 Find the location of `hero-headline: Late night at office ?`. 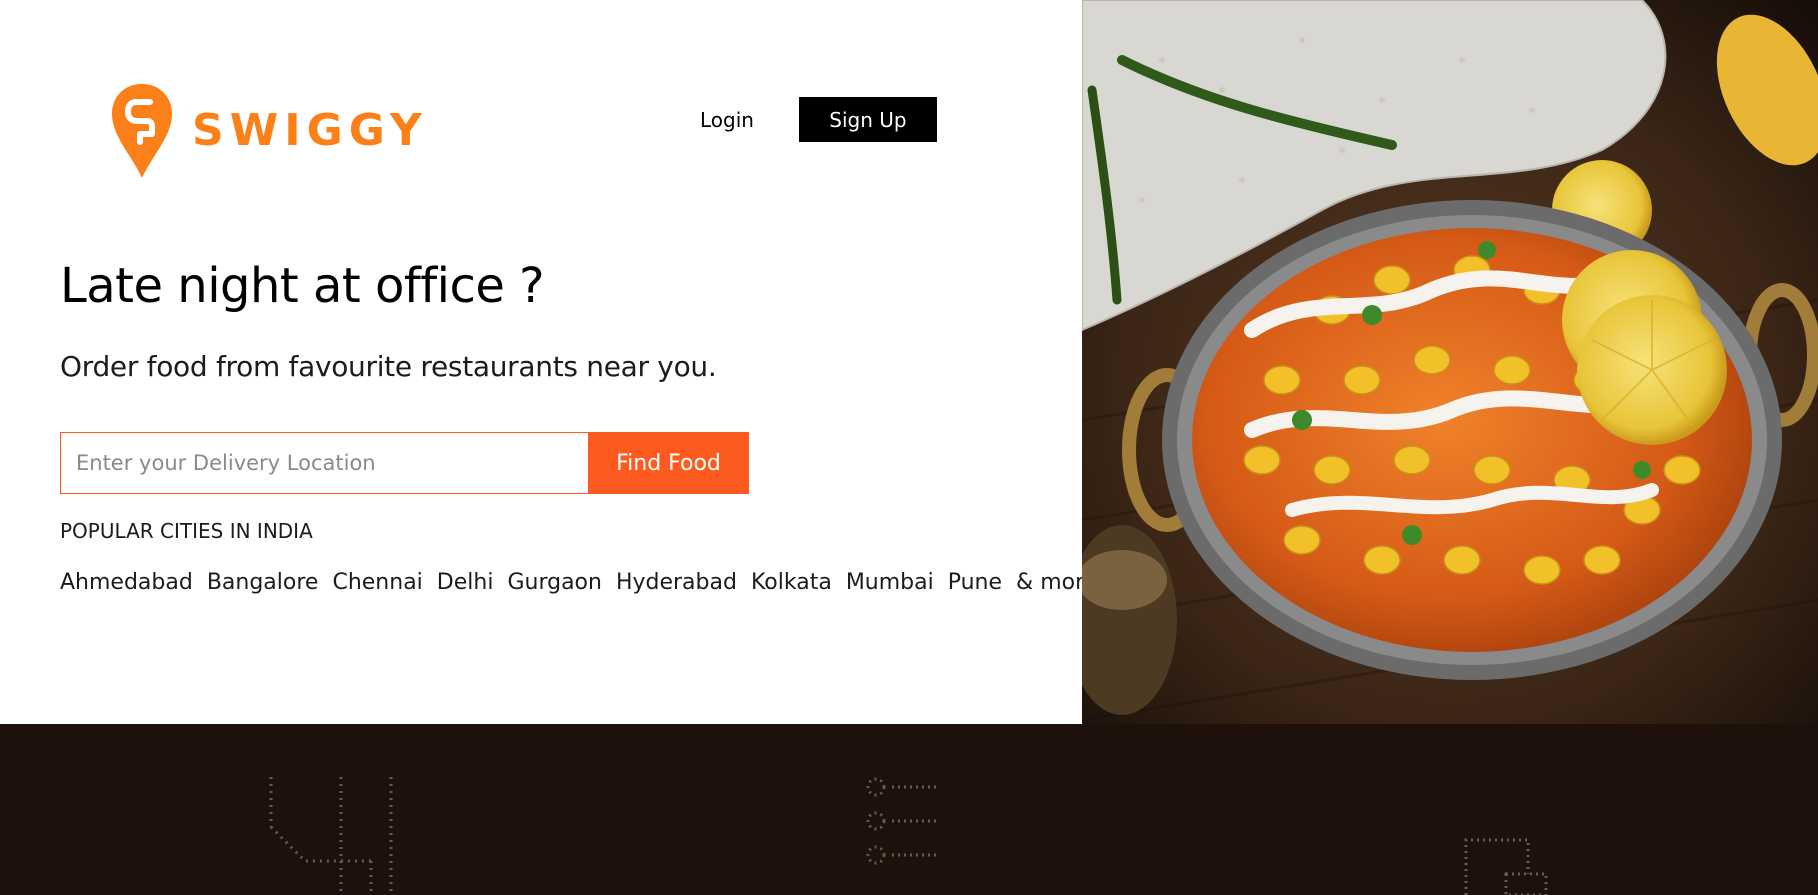

hero-headline: Late night at office ? is located at coordinates (302, 286).